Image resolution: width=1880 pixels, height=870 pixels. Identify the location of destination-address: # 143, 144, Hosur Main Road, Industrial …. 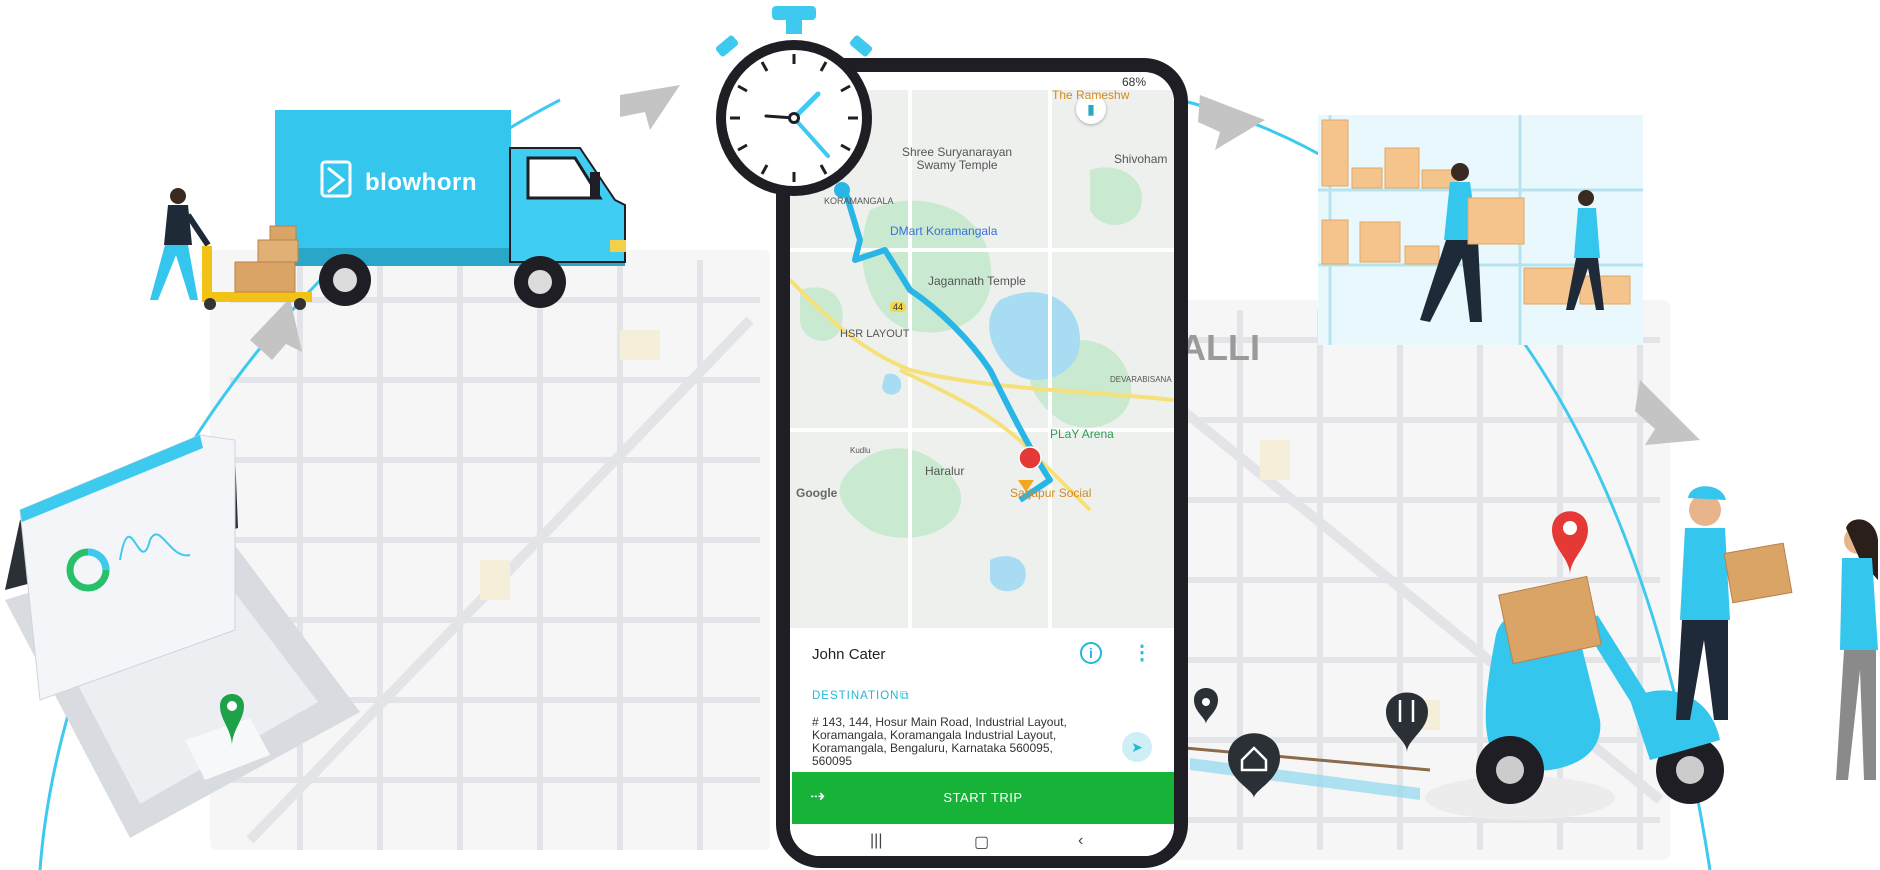
(939, 741).